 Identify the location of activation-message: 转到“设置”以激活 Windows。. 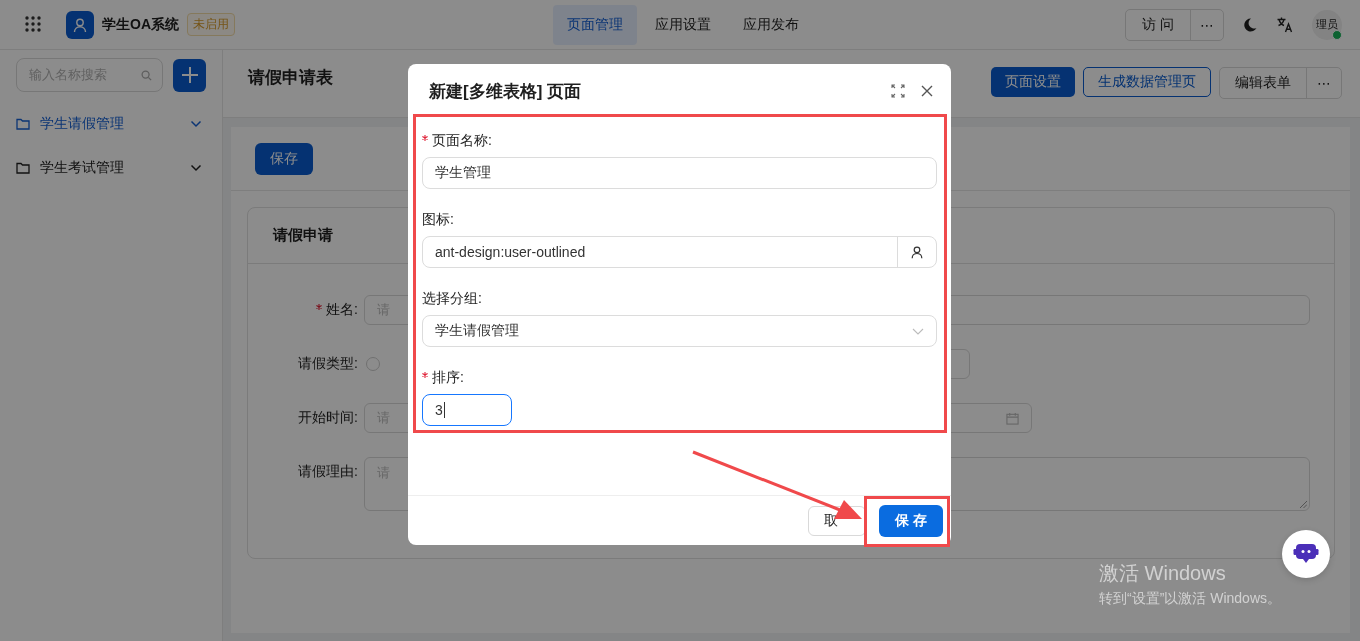
(1190, 599).